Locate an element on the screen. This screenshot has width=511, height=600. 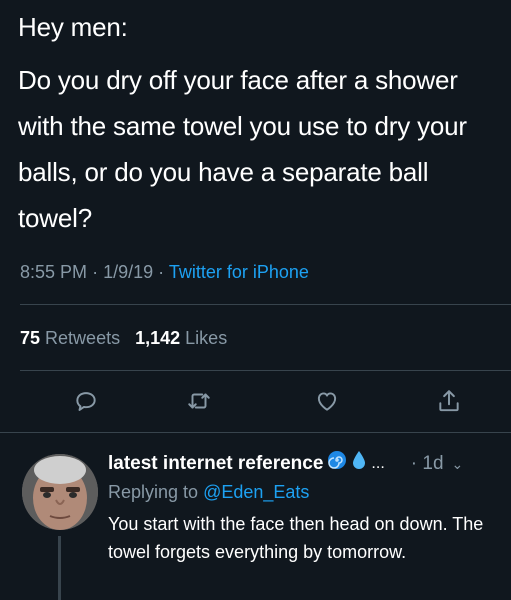
spiral-emoji-icon is located at coordinates (337, 464).